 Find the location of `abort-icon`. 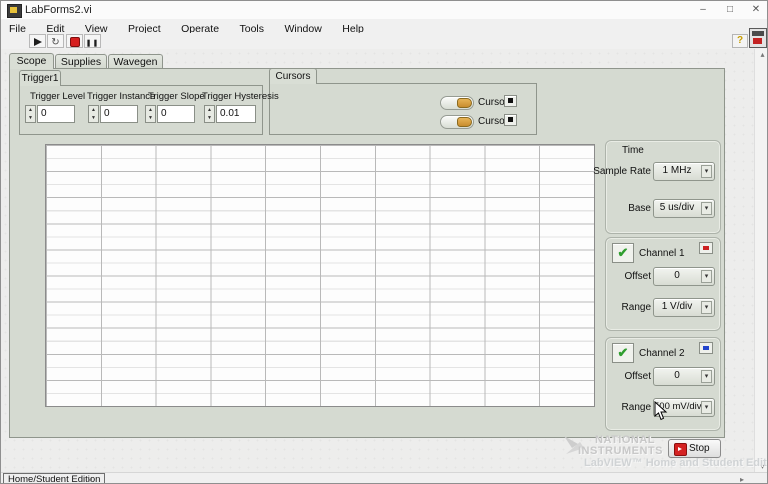

abort-icon is located at coordinates (74, 42).